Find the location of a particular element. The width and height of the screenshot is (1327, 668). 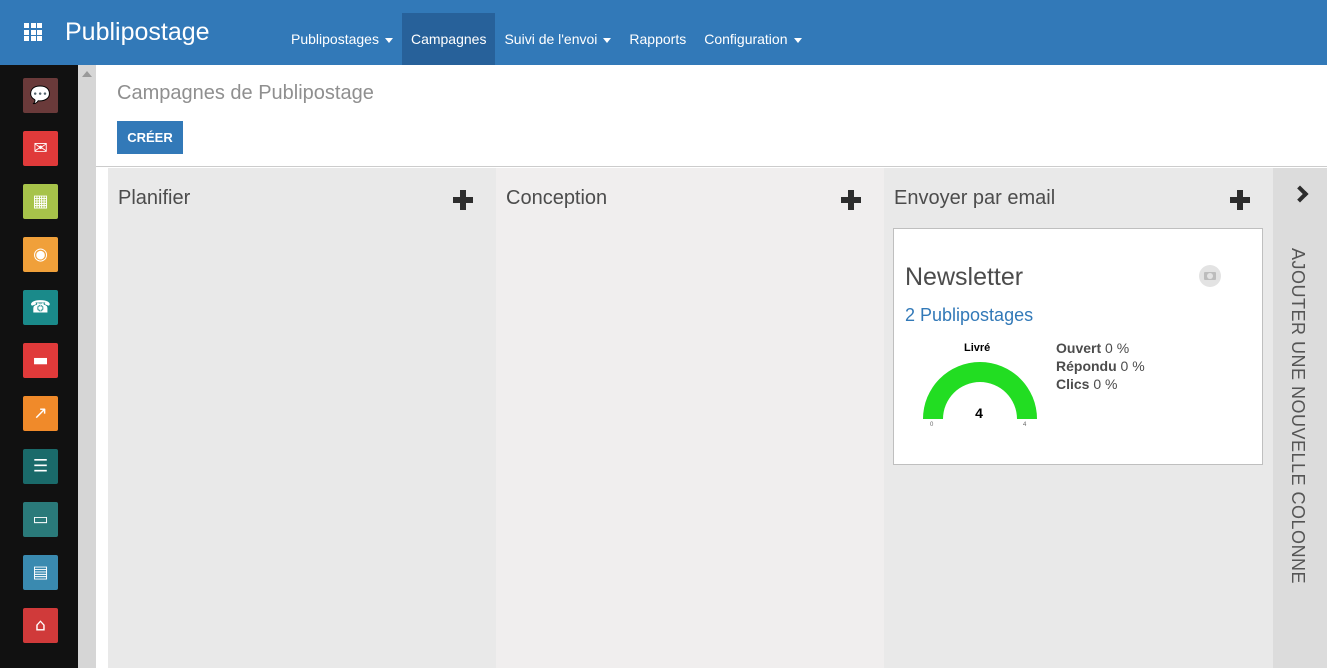

control-panel: Campagnes de Publipostage CRÉER is located at coordinates (711, 116).